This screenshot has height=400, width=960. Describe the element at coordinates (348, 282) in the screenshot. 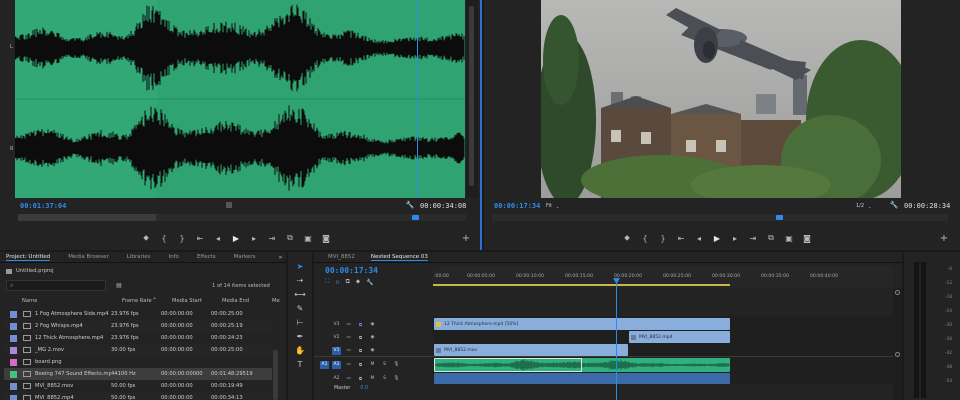

I see `linked-selection-icon: ⧉` at that location.